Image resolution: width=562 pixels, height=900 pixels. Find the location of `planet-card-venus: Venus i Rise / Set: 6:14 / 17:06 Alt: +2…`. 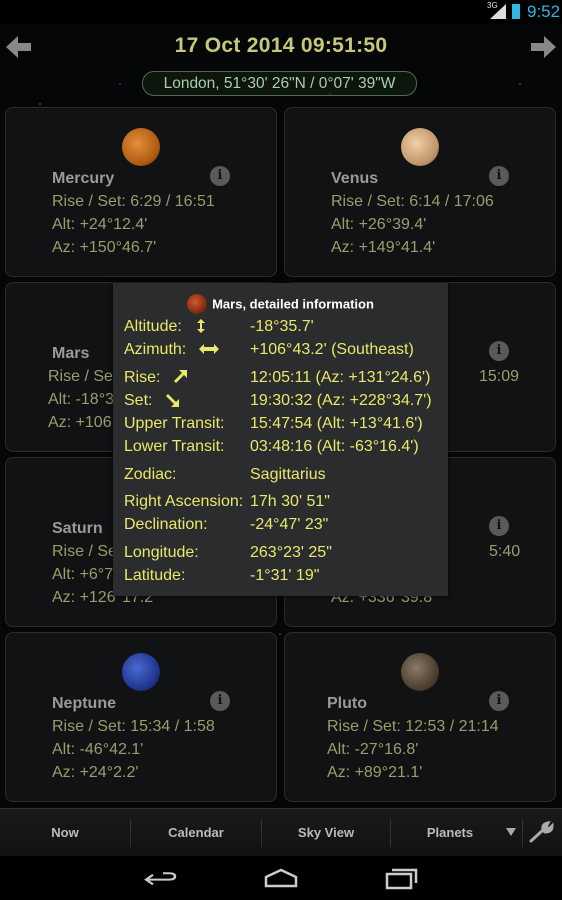

planet-card-venus: Venus i Rise / Set: 6:14 / 17:06 Alt: +2… is located at coordinates (420, 192).